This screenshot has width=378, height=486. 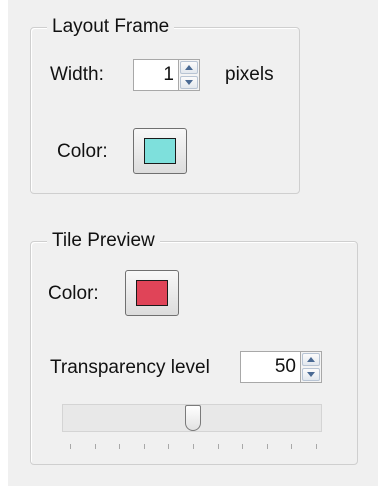 What do you see at coordinates (77, 74) in the screenshot?
I see `width-label: Width:` at bounding box center [77, 74].